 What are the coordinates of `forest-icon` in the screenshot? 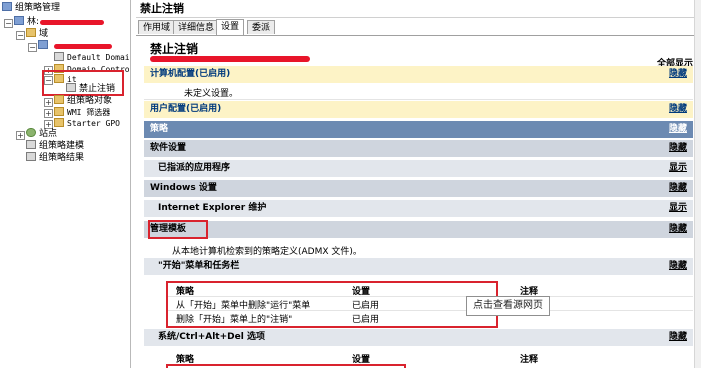 It's located at (19, 20).